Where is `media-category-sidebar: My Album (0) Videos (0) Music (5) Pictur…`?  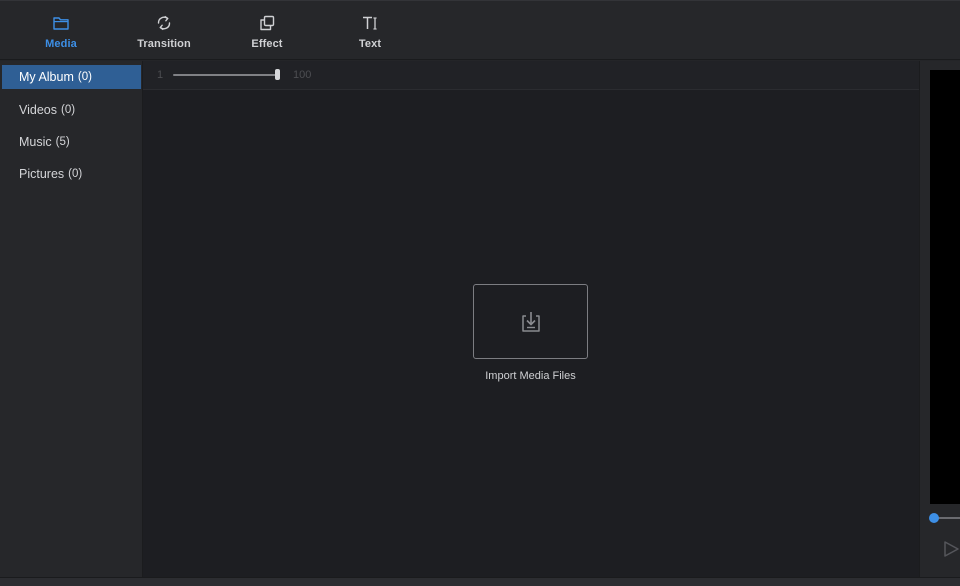 media-category-sidebar: My Album (0) Videos (0) Music (5) Pictur… is located at coordinates (71, 319).